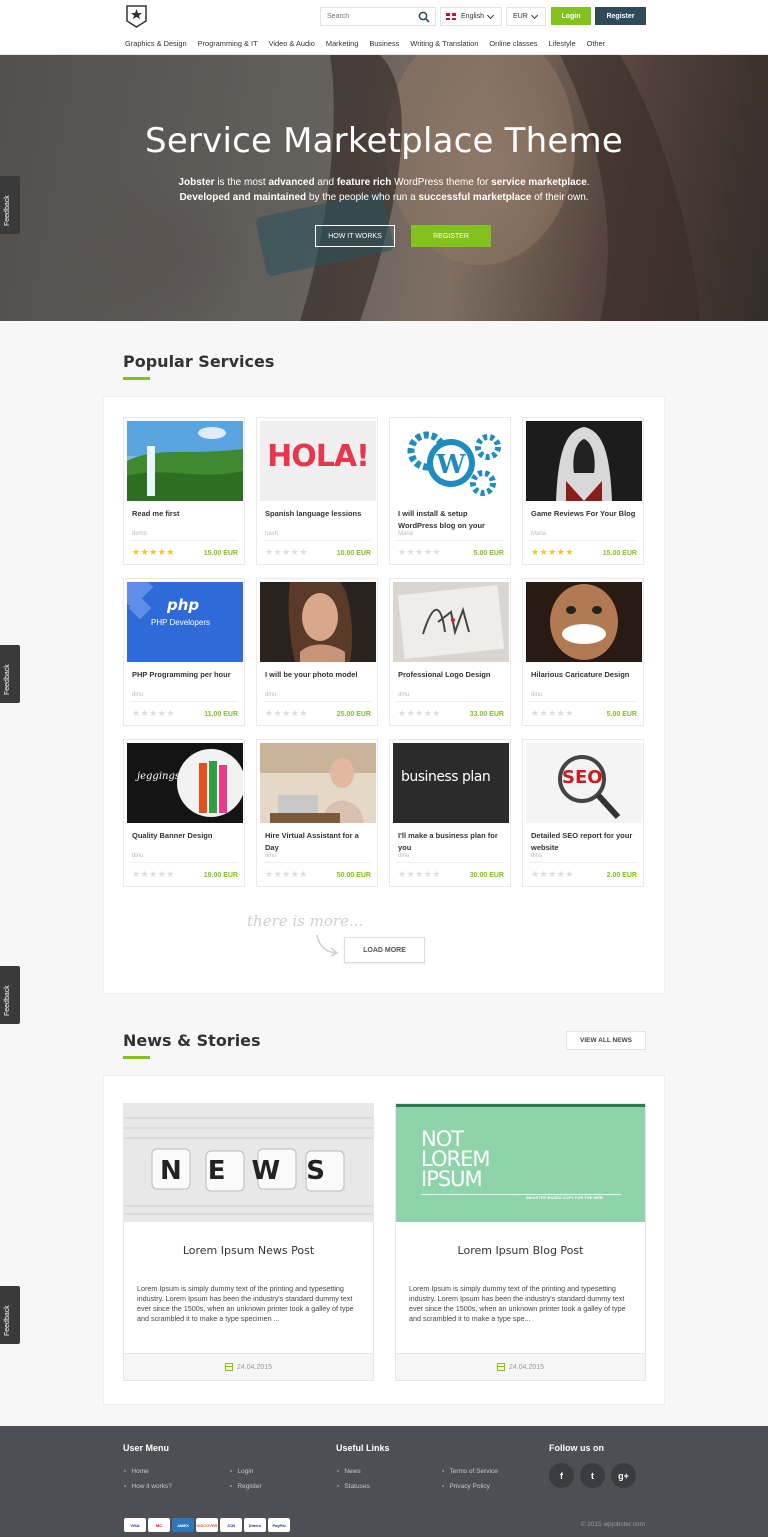 This screenshot has height=1537, width=768. I want to click on news-post-title: Lorem Ipsum News Post, so click(248, 1250).